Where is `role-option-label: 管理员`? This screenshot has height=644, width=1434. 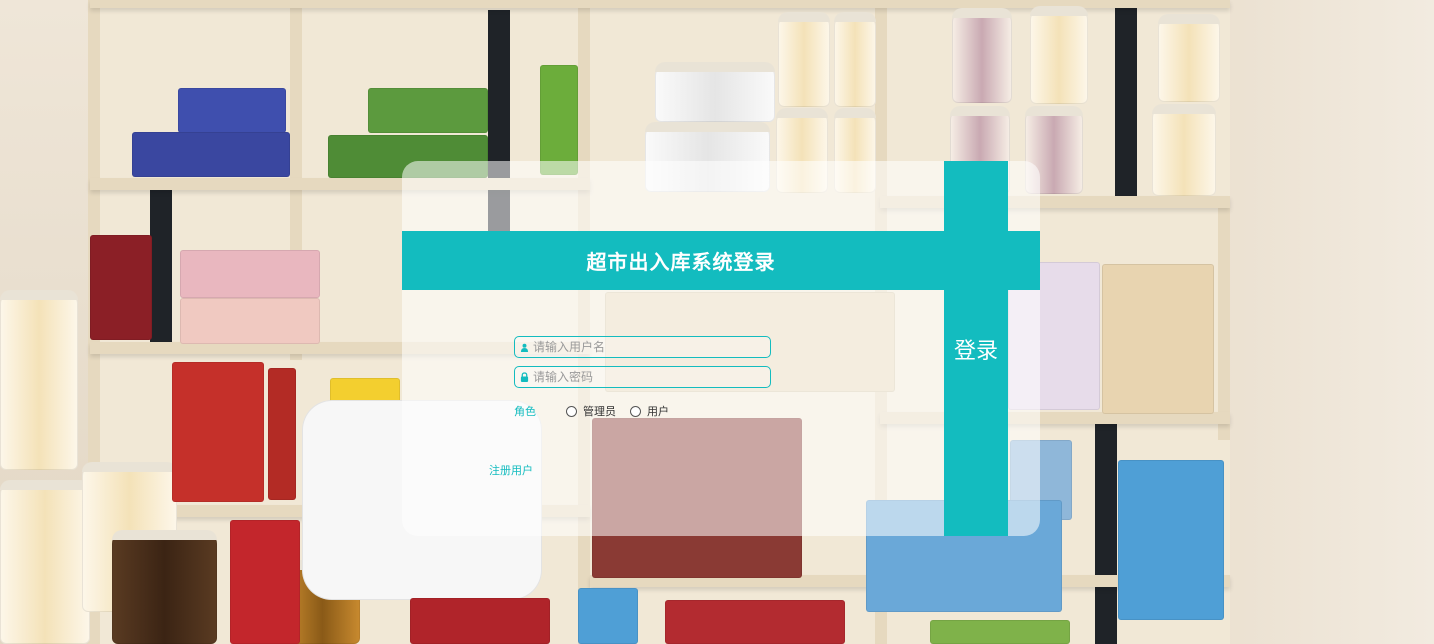 role-option-label: 管理员 is located at coordinates (599, 411).